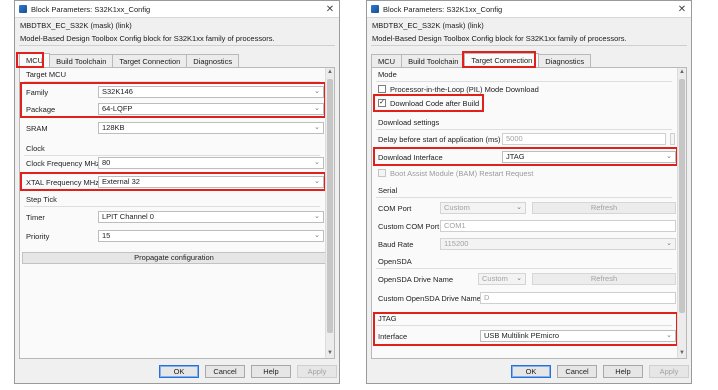 The width and height of the screenshot is (718, 390). What do you see at coordinates (435, 103) in the screenshot?
I see `download-after-build-label: Download Code after Build` at bounding box center [435, 103].